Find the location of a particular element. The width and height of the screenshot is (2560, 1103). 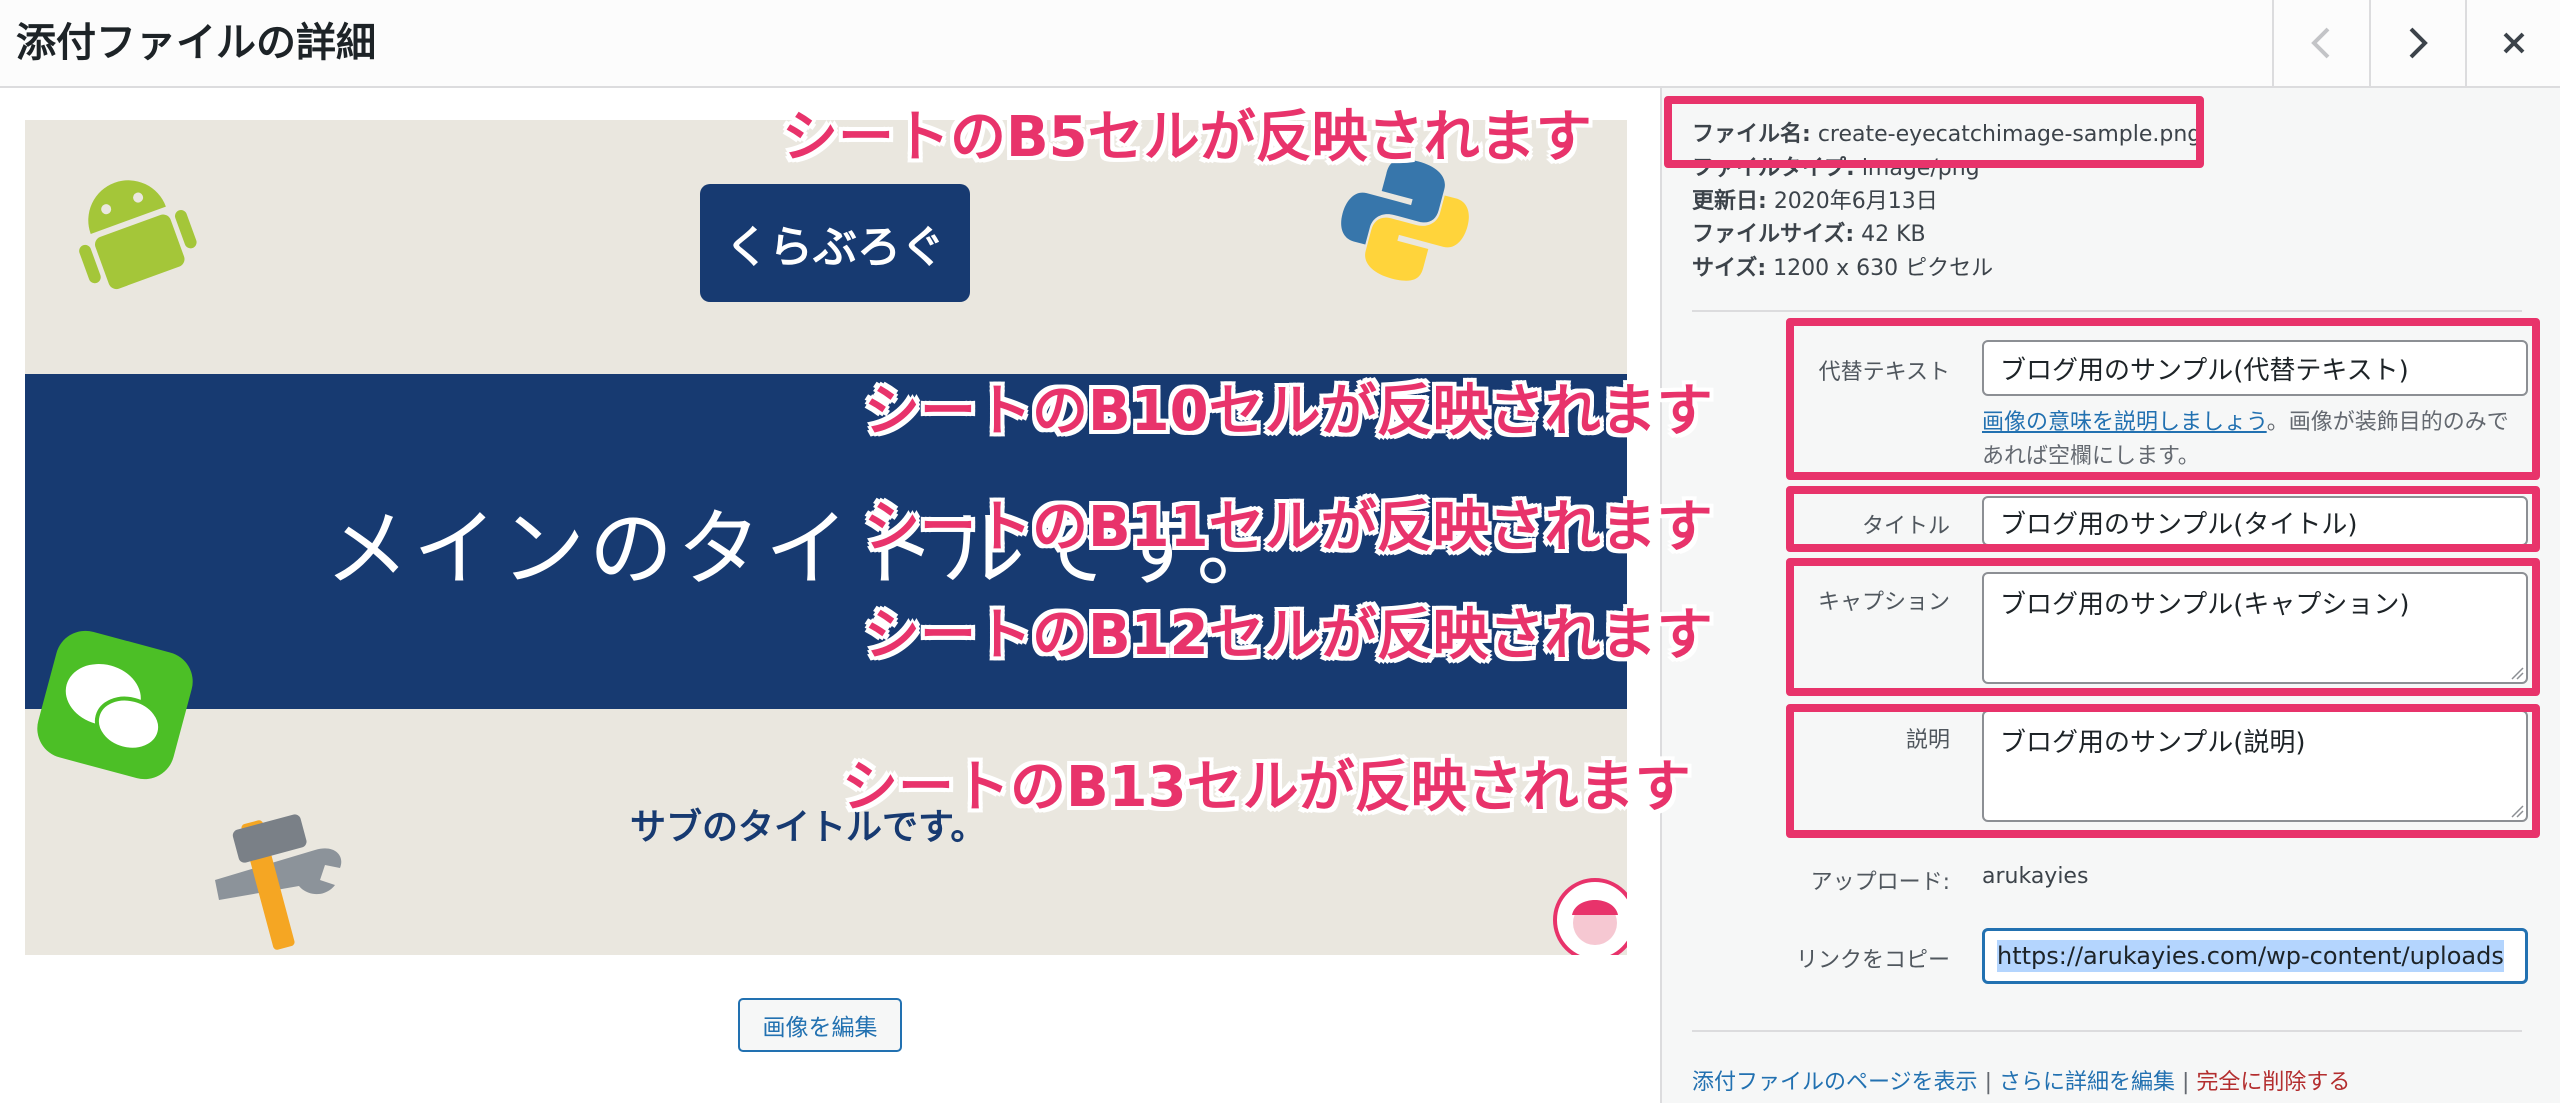

close-button is located at coordinates (2512, 43).